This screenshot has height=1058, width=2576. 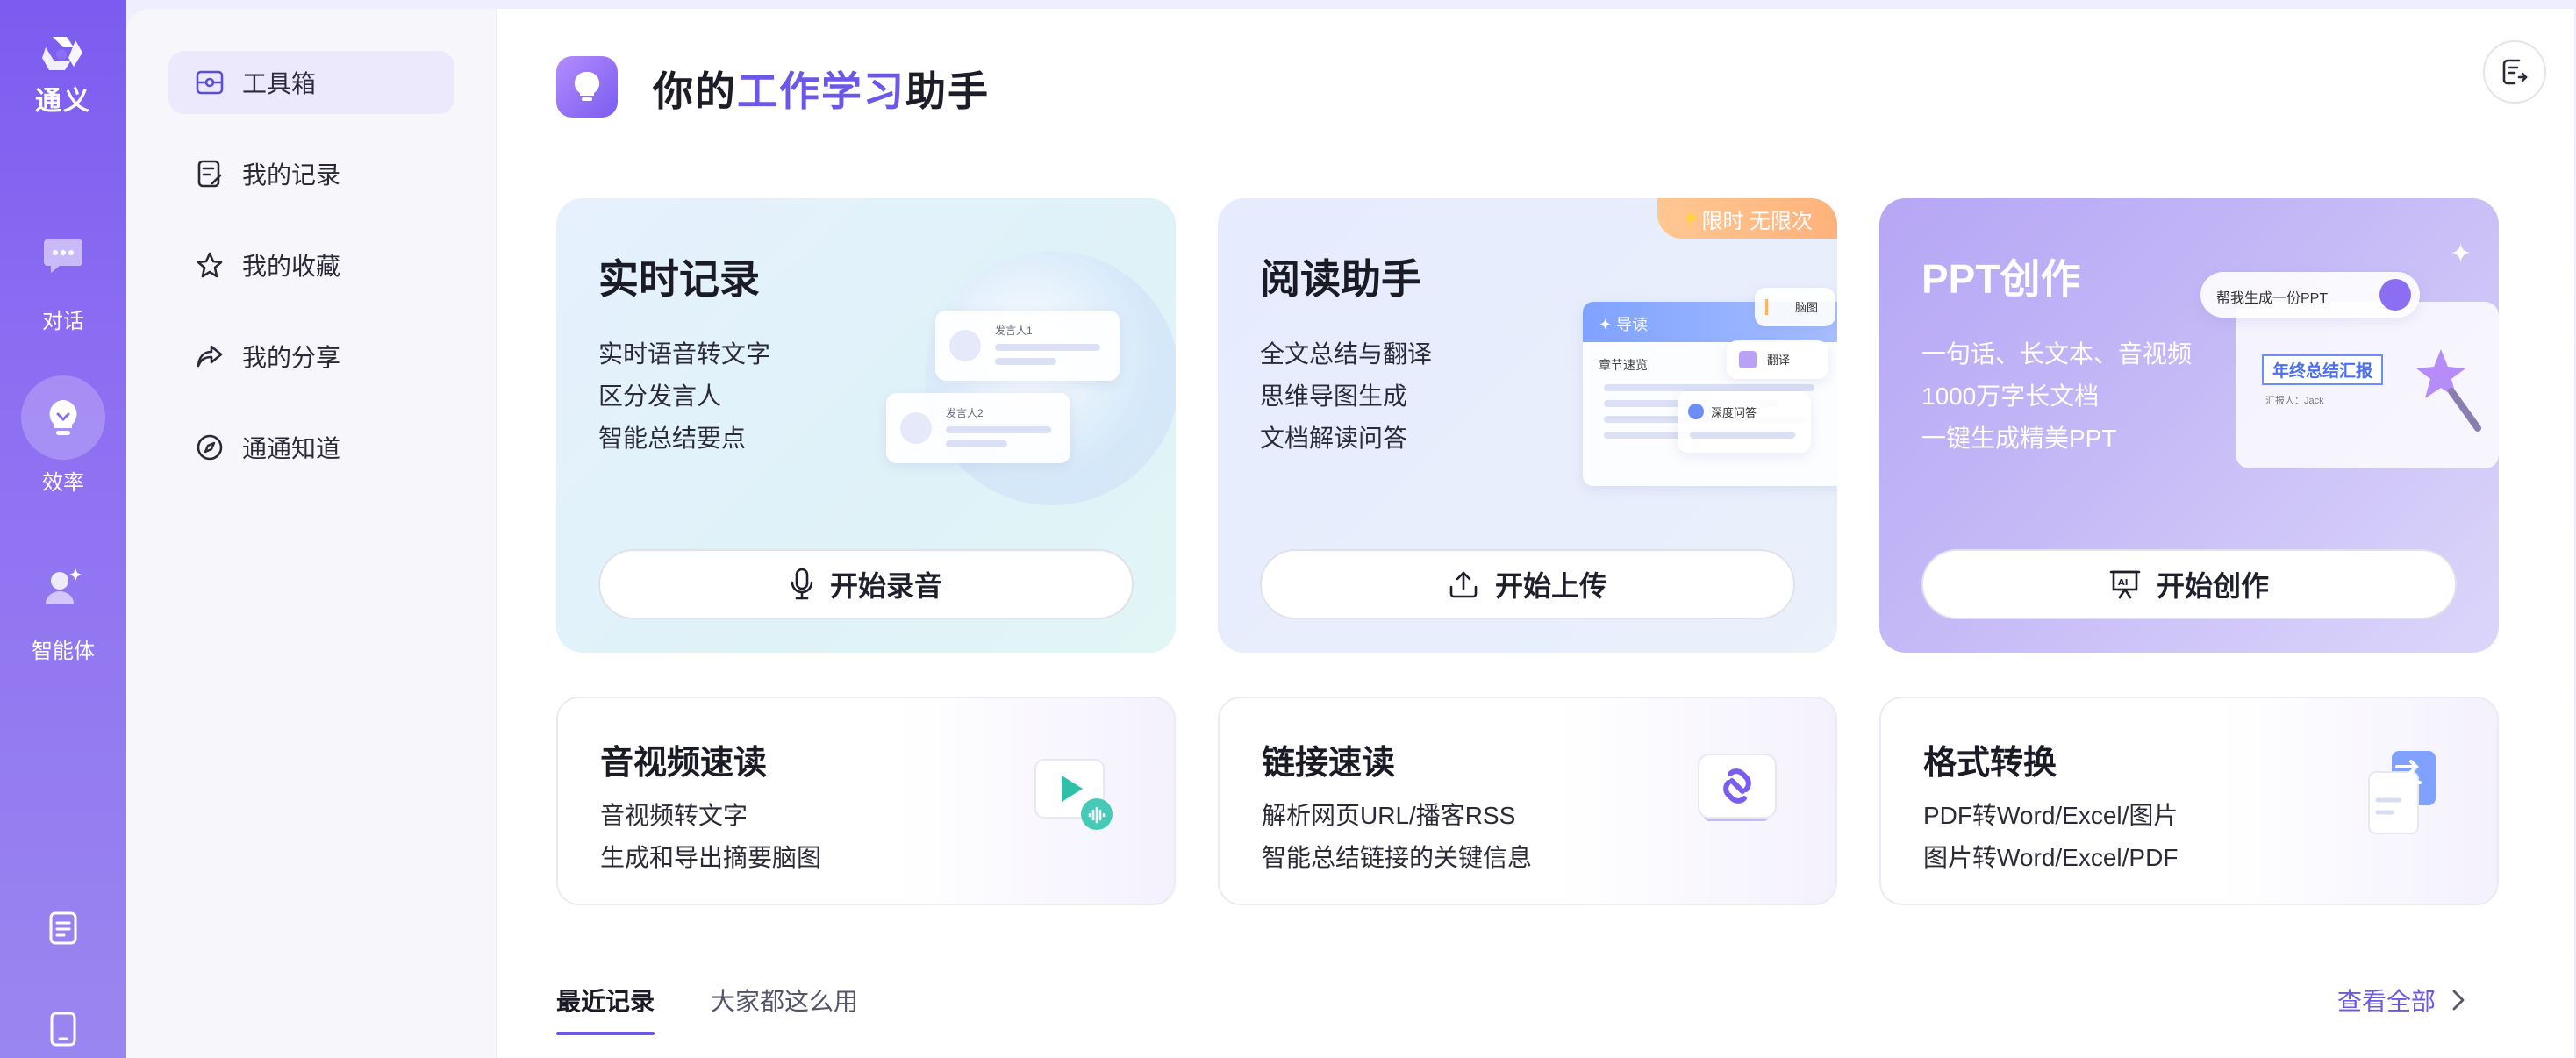 What do you see at coordinates (684, 763) in the screenshot?
I see `card-title: 音视频速读` at bounding box center [684, 763].